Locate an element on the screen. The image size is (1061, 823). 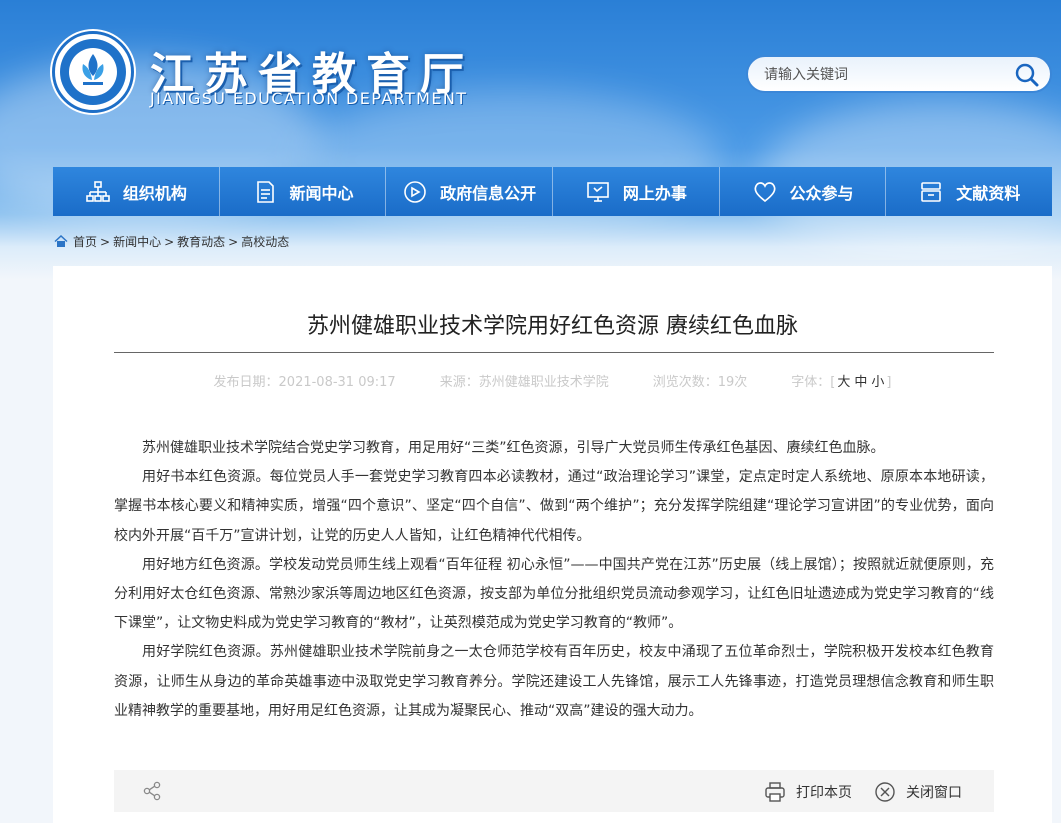
article-source: 来源：苏州健雄职业技术学院 is located at coordinates (524, 382).